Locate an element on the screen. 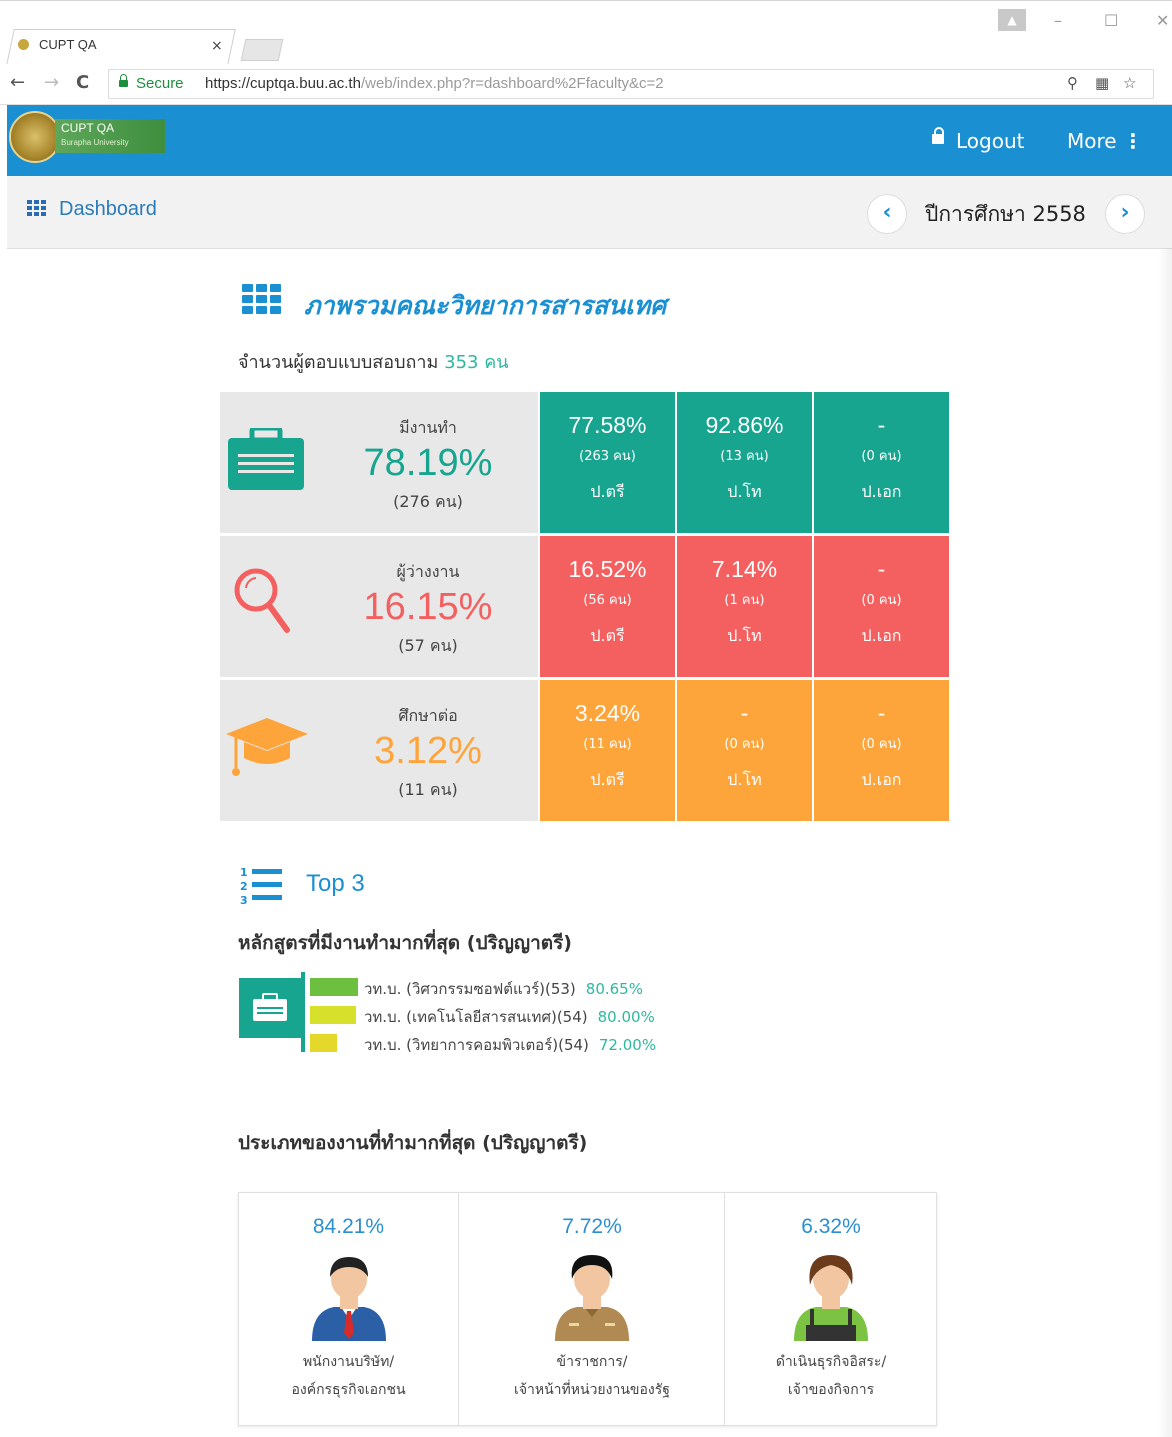  cell-count: (13 คน) is located at coordinates (744, 456).